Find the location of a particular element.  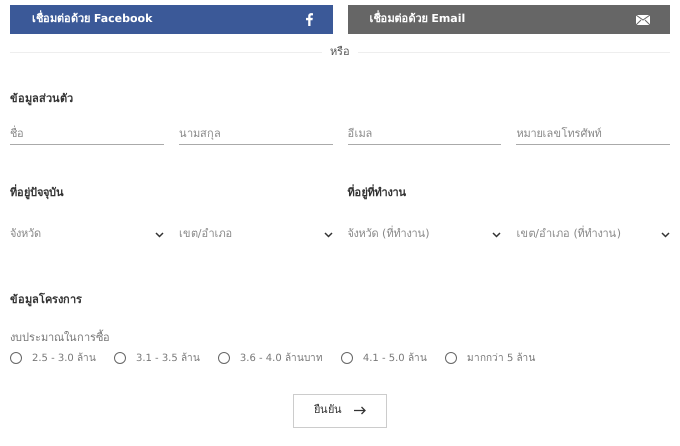

radio-label: มากกว่า 5 ล้าน is located at coordinates (501, 359).